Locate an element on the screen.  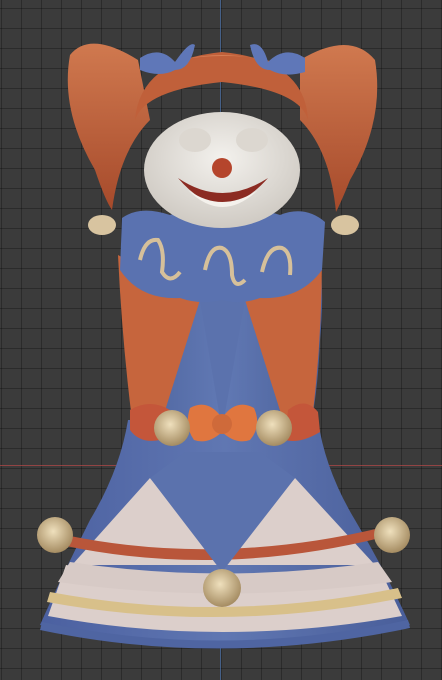
pompom-belt-left is located at coordinates (172, 428).